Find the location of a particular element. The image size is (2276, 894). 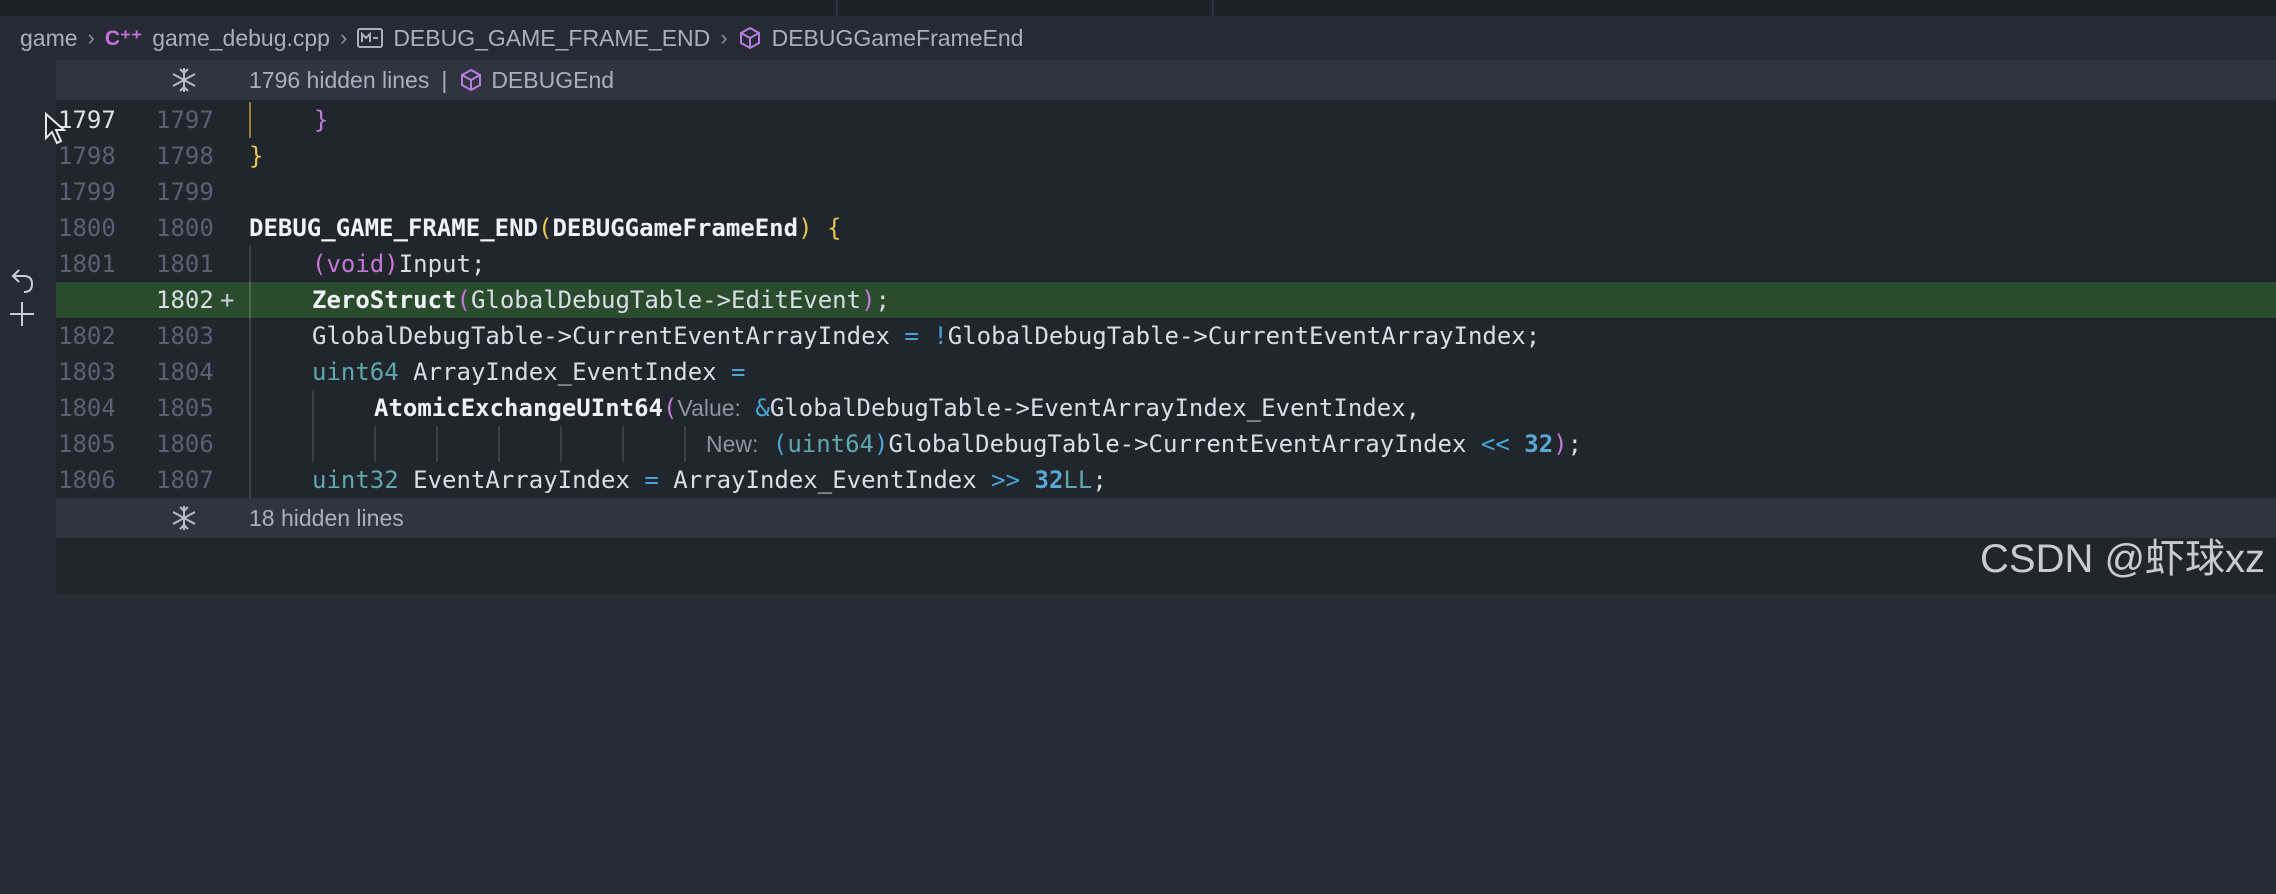

new-line-number: 1803 is located at coordinates (185, 336).